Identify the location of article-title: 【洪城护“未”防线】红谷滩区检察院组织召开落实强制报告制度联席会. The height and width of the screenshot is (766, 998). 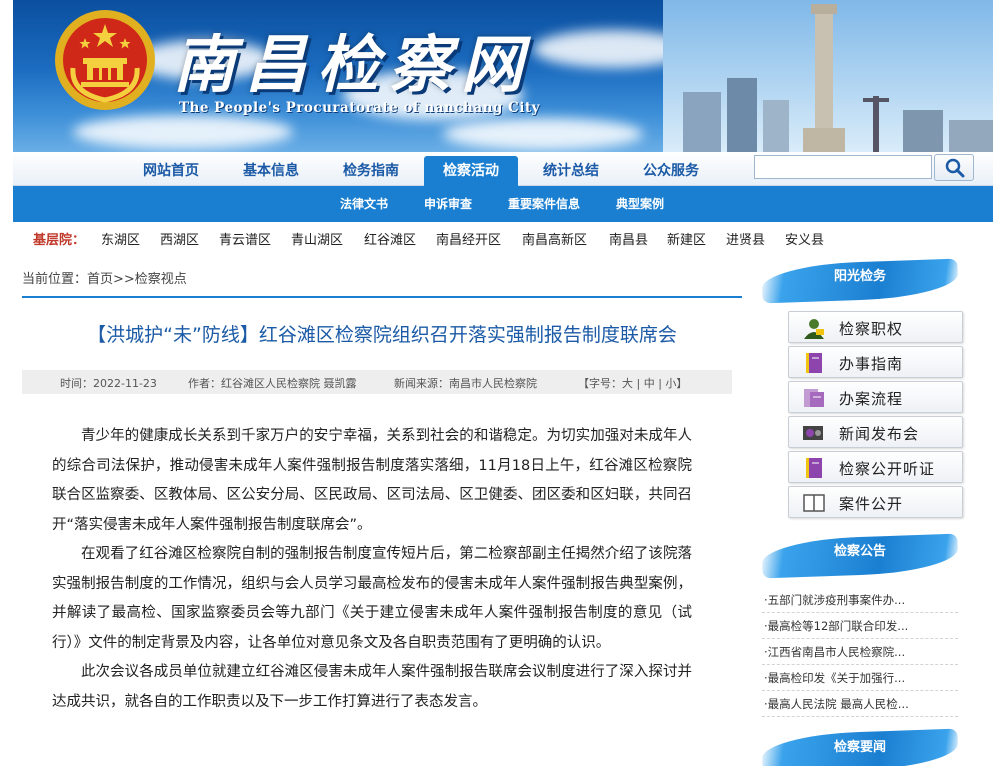
(382, 335).